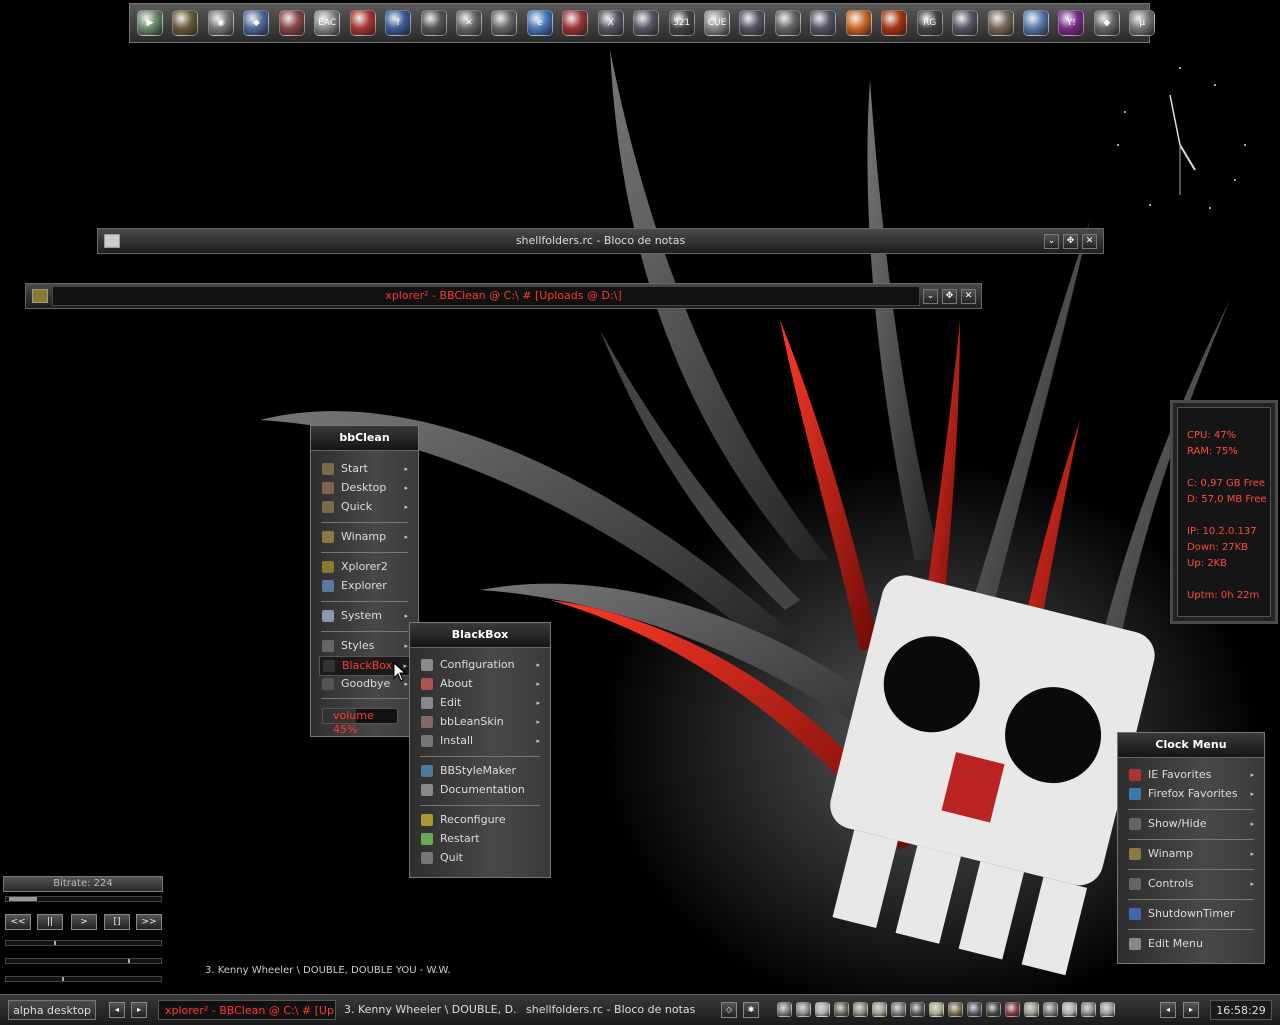  I want to click on launcher-slot: f, so click(398, 23).